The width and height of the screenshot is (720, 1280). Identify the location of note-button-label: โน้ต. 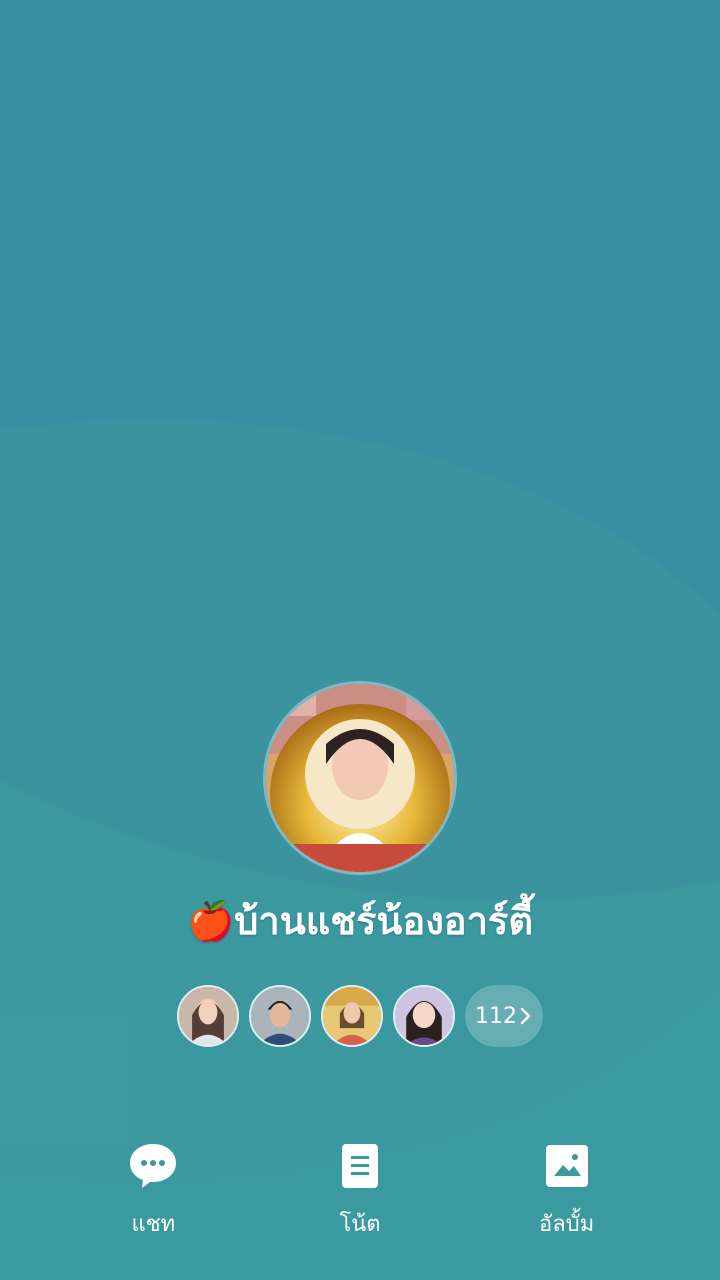
(360, 1224).